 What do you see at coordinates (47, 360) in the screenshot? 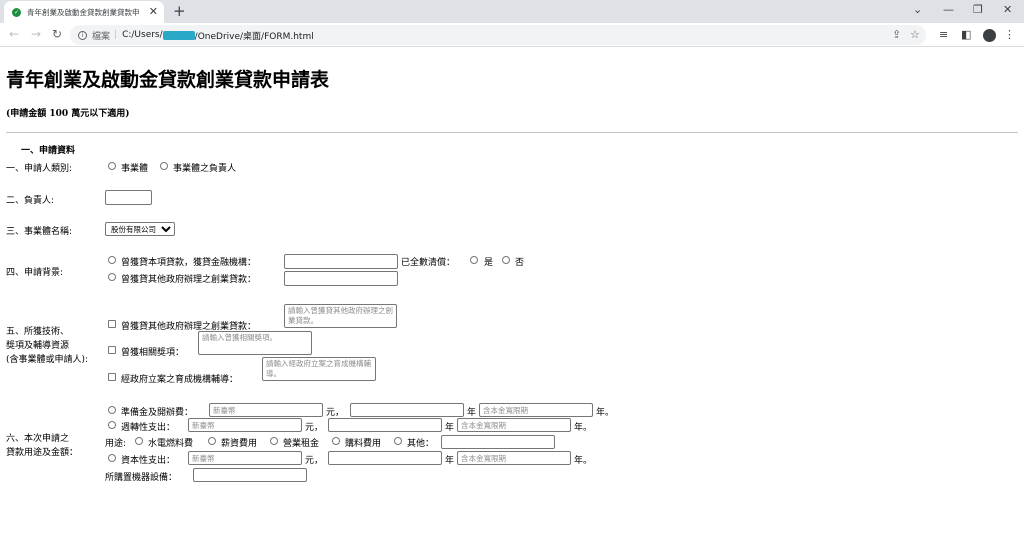
I see `resources-label-line3: (含事業體或申請人):` at bounding box center [47, 360].